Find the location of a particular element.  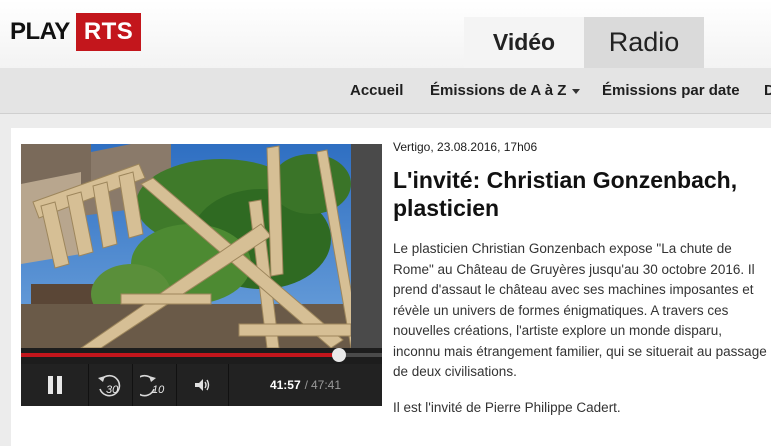

nav-item-label: D is located at coordinates (767, 90).